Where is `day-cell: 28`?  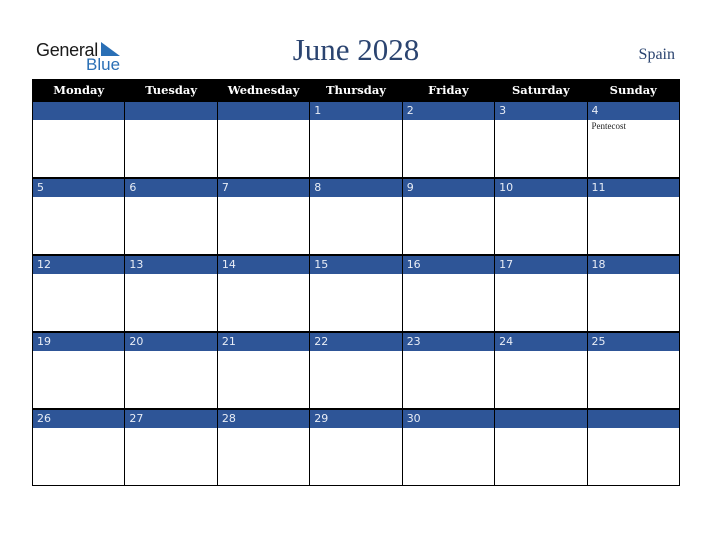 day-cell: 28 is located at coordinates (263, 447).